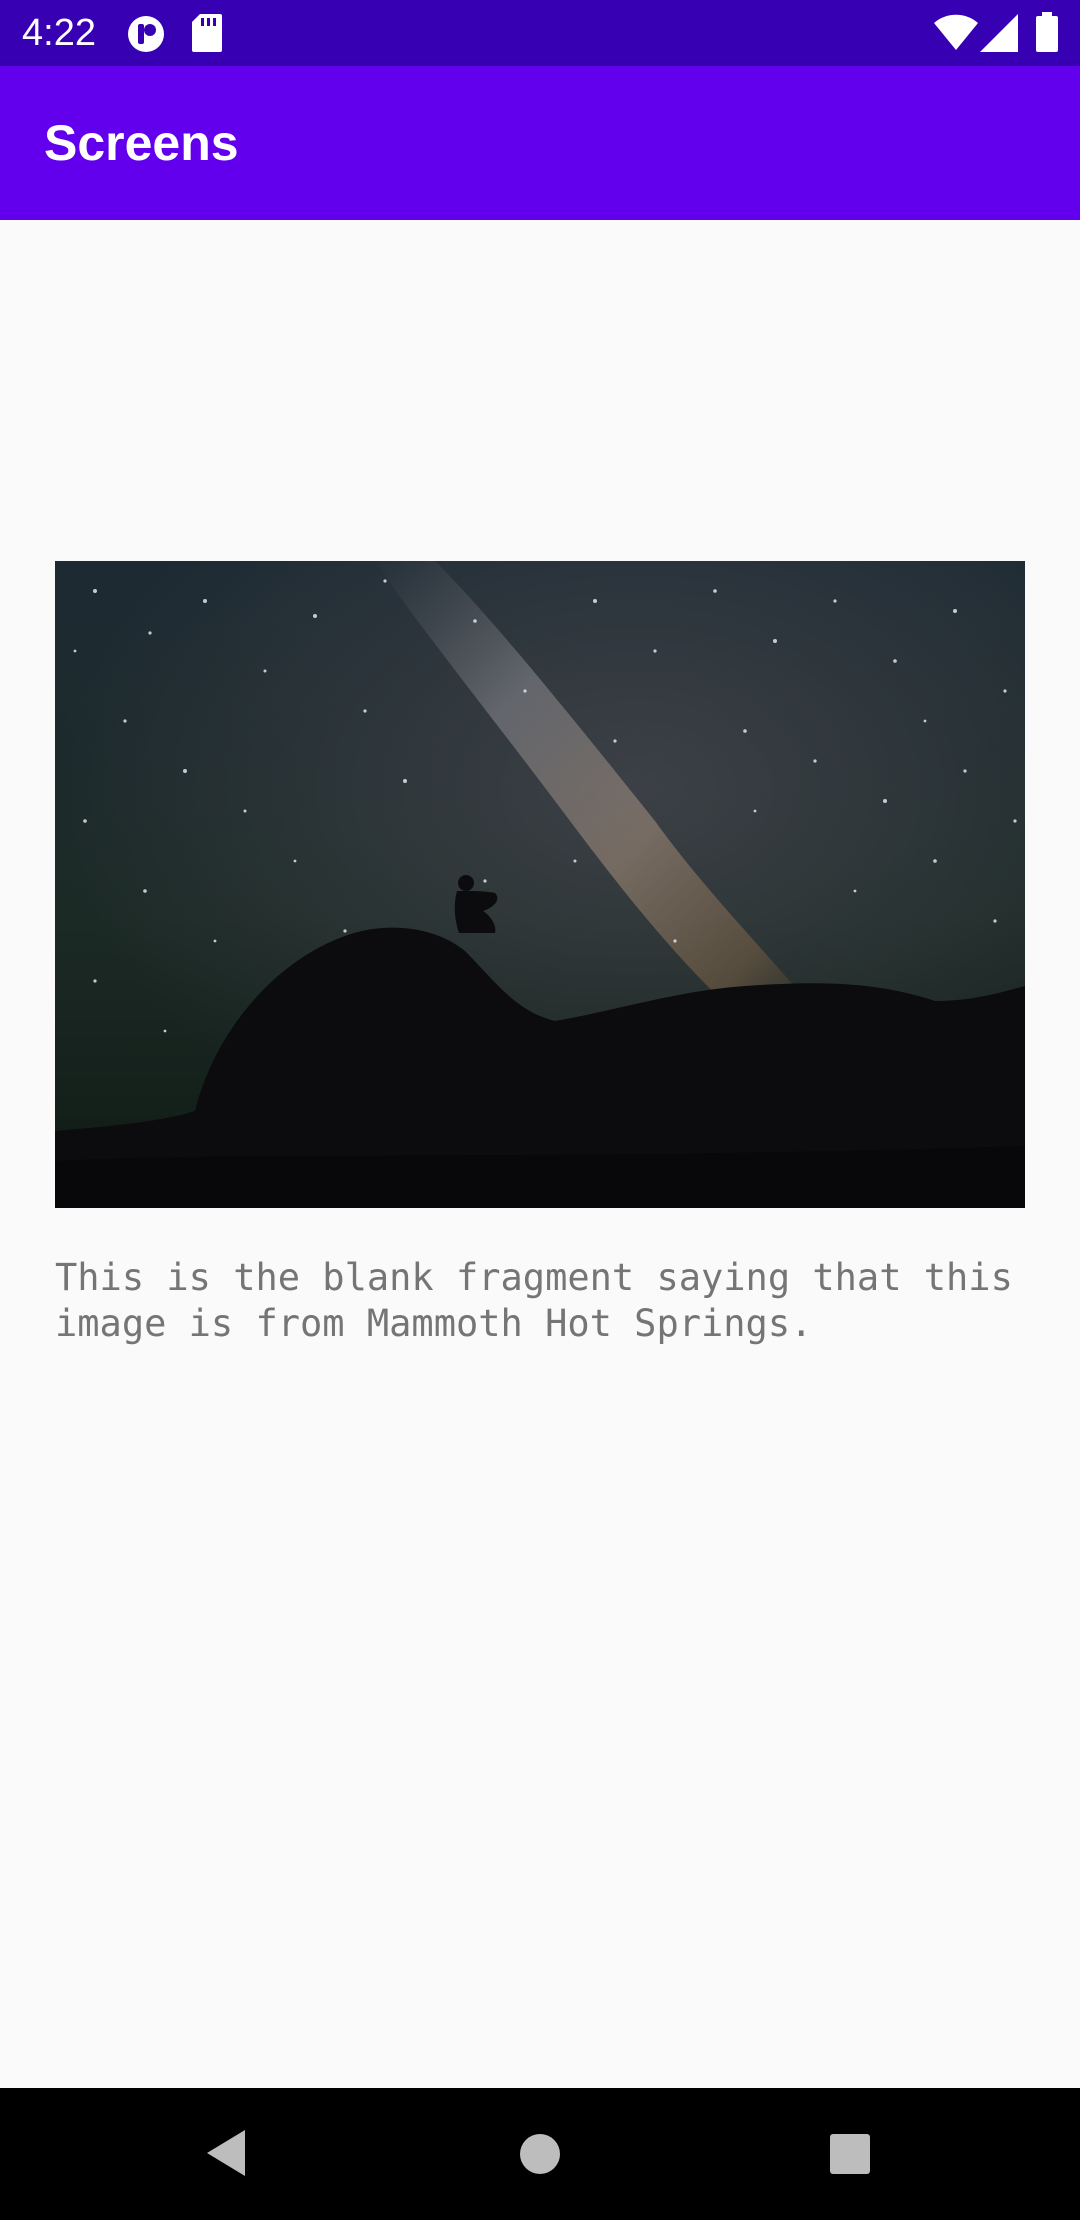  What do you see at coordinates (226, 2153) in the screenshot?
I see `back-icon` at bounding box center [226, 2153].